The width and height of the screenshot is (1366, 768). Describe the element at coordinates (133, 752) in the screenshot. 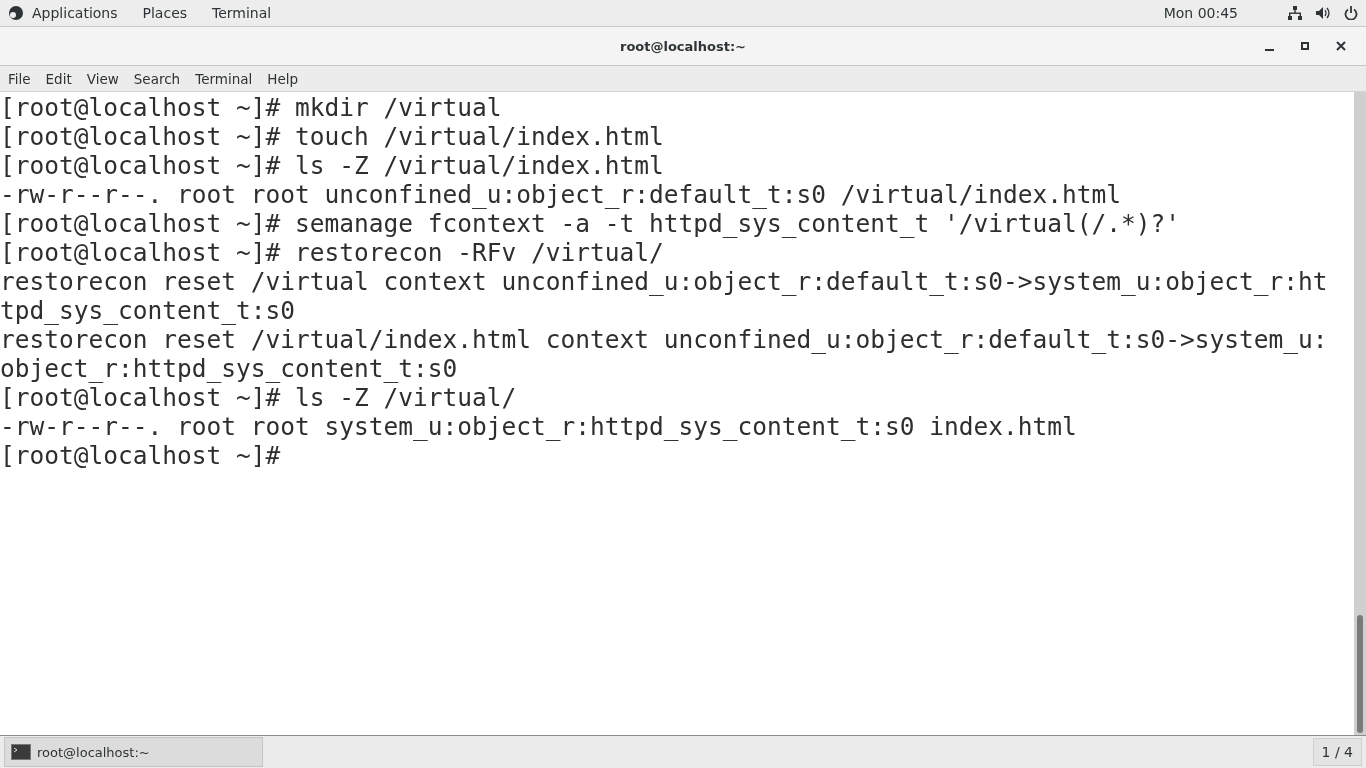

I see `taskbar-window-button: root@localhost:~` at that location.